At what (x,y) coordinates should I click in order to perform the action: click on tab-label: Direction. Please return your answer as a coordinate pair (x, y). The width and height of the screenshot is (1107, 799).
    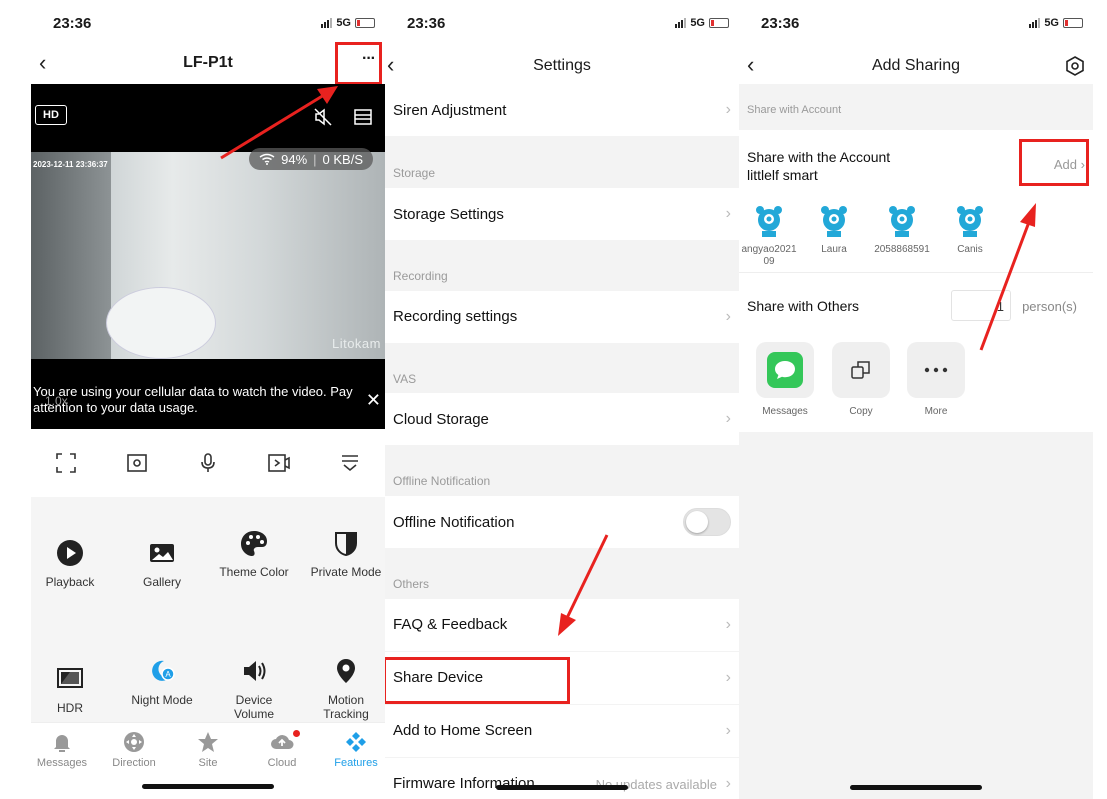
    Looking at the image, I should click on (134, 763).